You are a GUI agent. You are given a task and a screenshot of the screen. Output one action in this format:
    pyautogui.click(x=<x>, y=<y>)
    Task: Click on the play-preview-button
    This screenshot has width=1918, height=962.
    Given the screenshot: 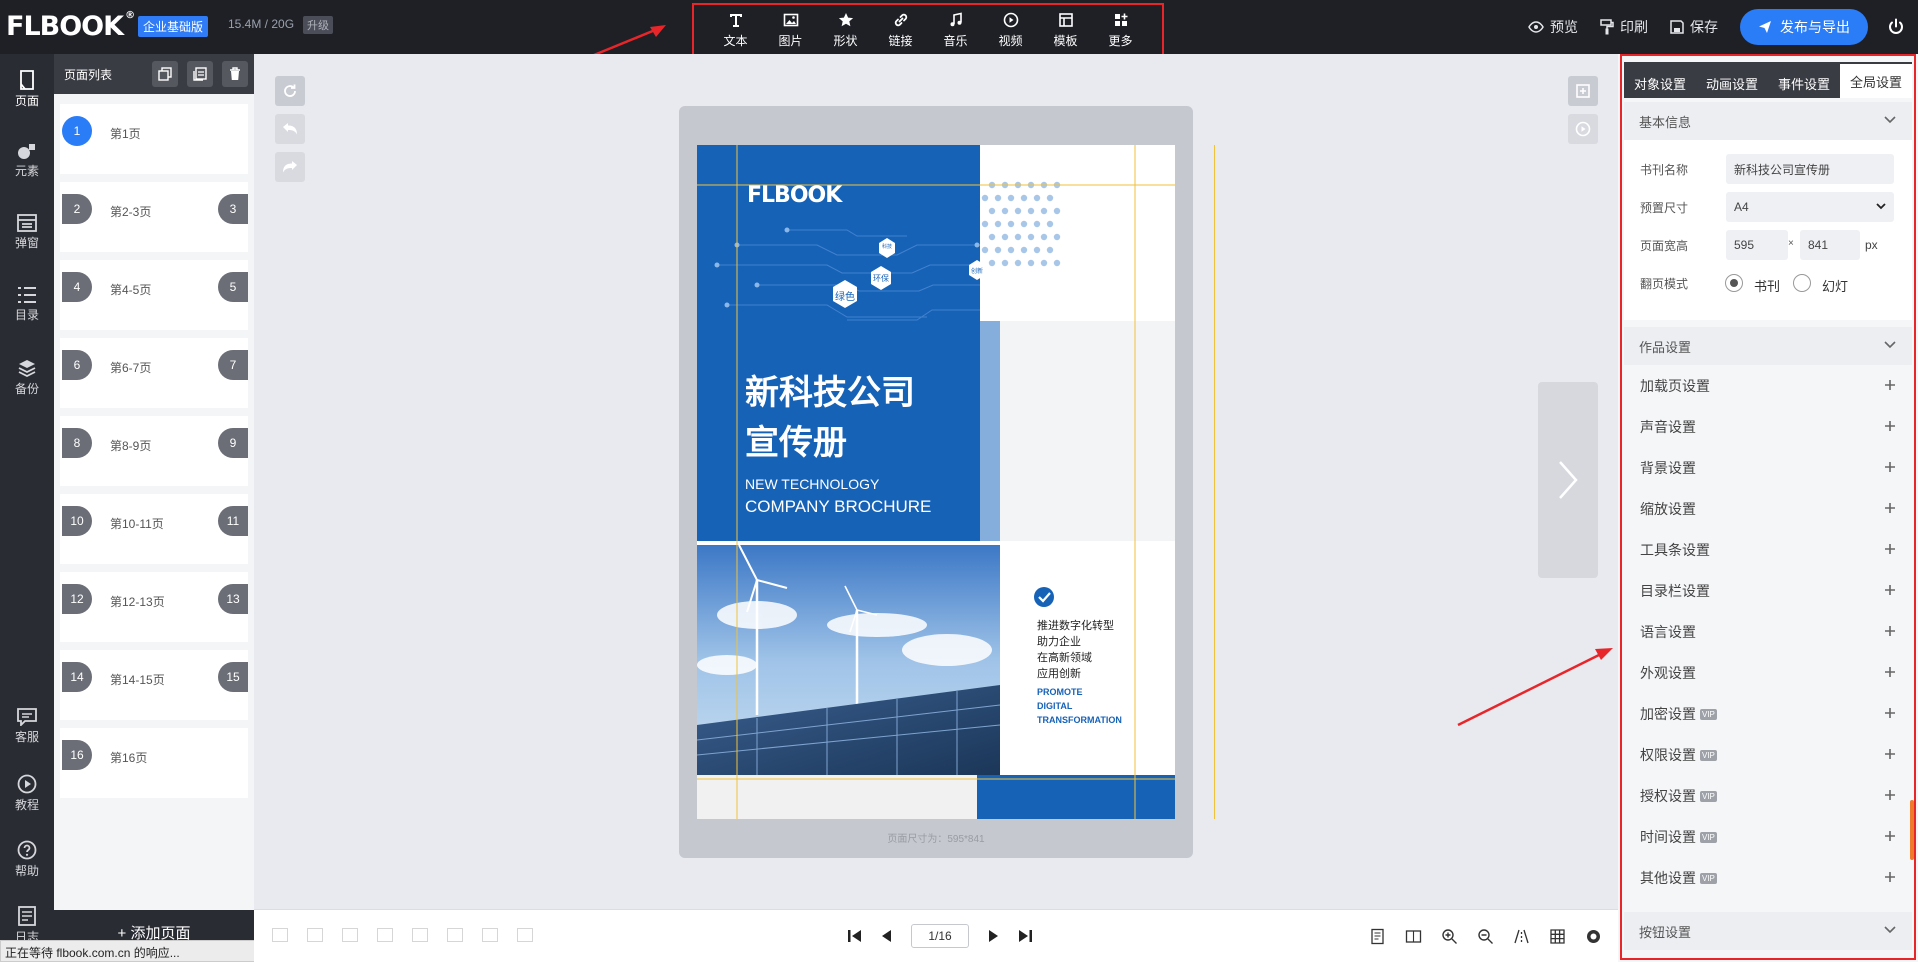 What is the action you would take?
    pyautogui.click(x=1583, y=129)
    